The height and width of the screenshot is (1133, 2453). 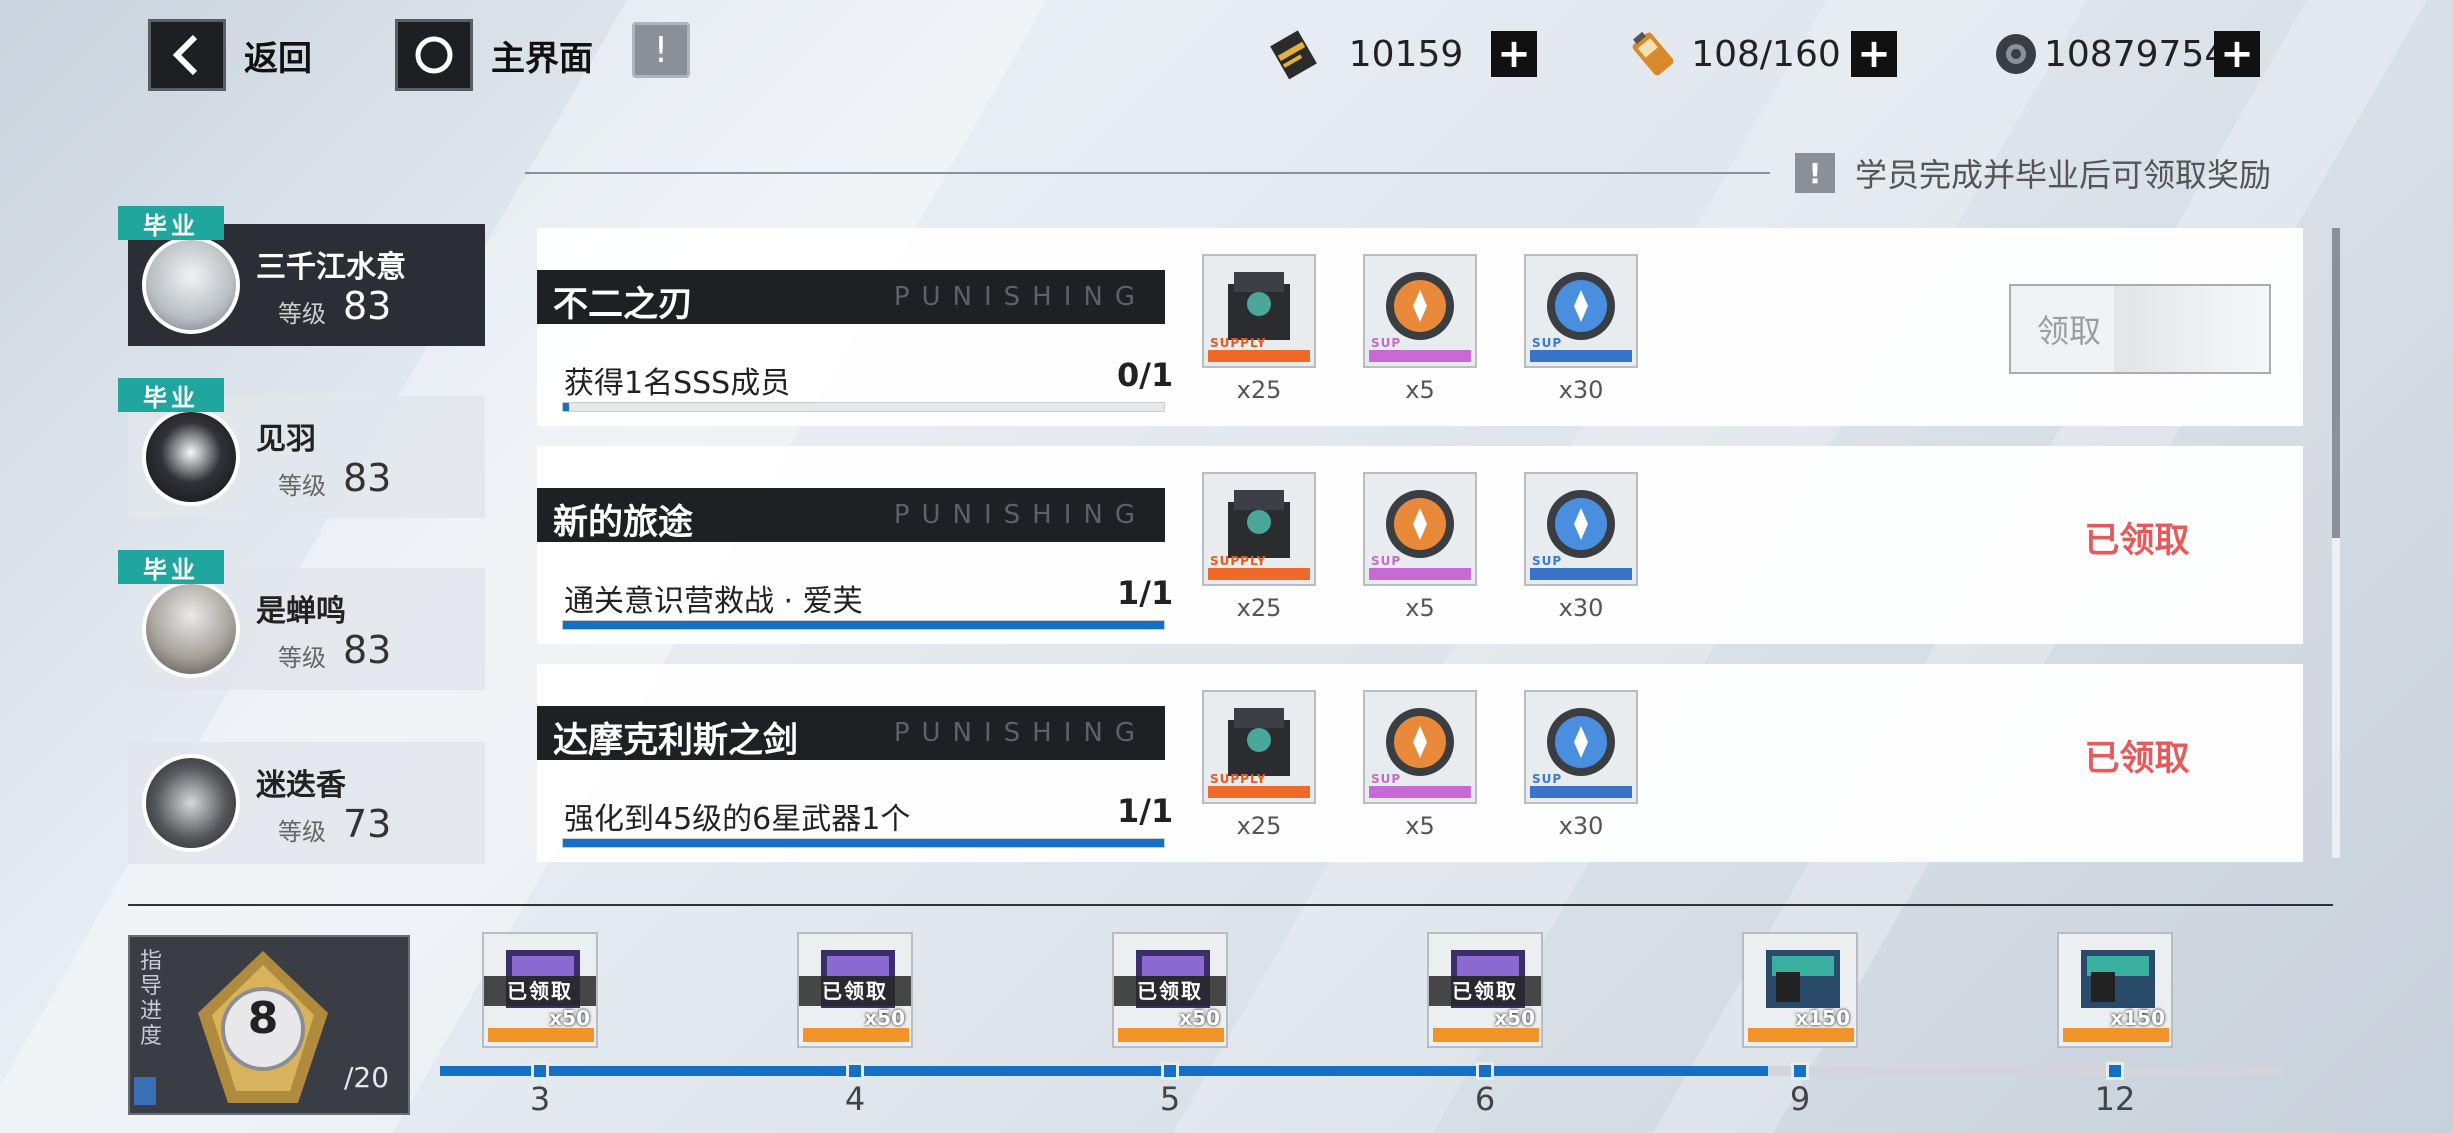 I want to click on mission-header: 新的旅途 PUNISHING, so click(x=851, y=515).